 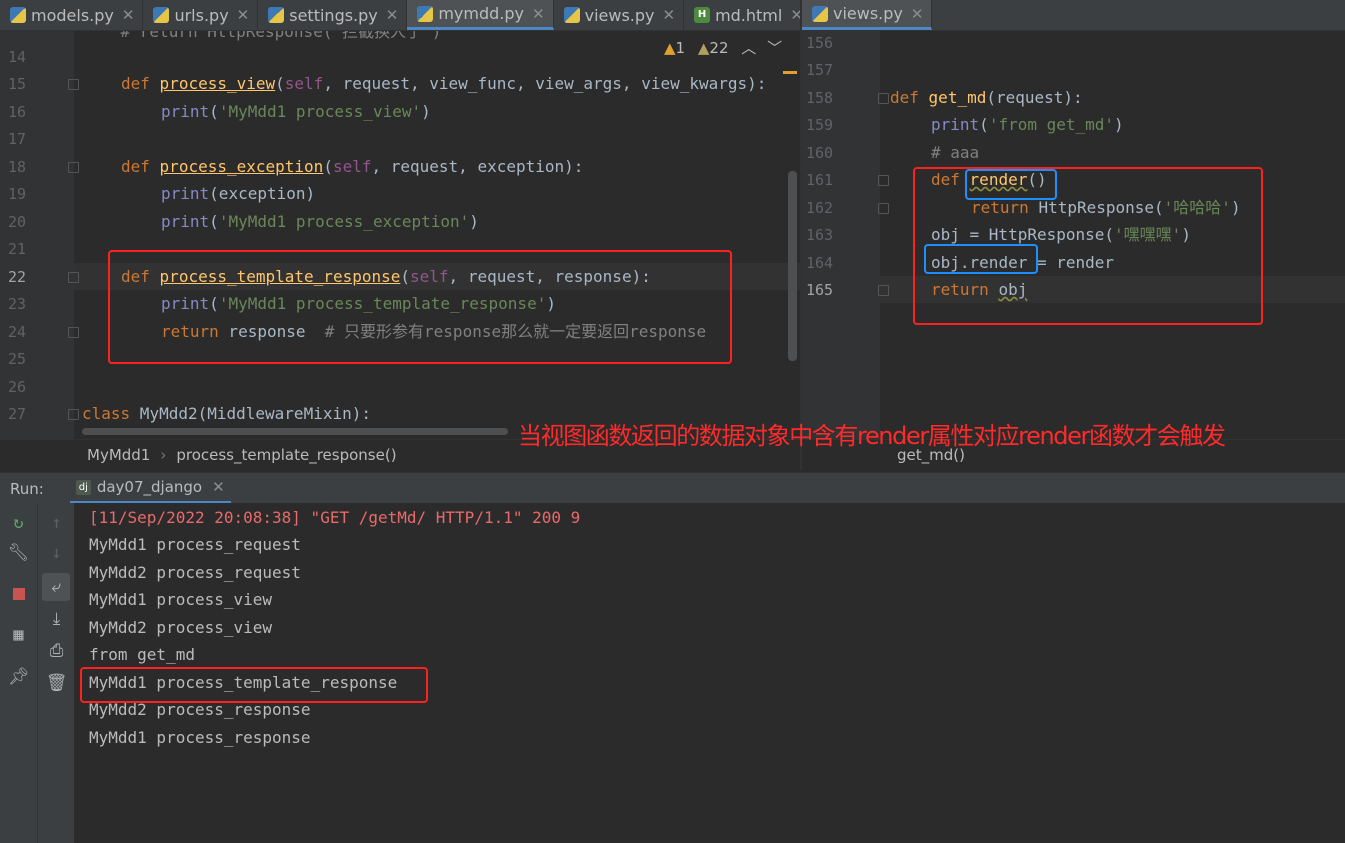 I want to click on line-number: 15, so click(x=17, y=84).